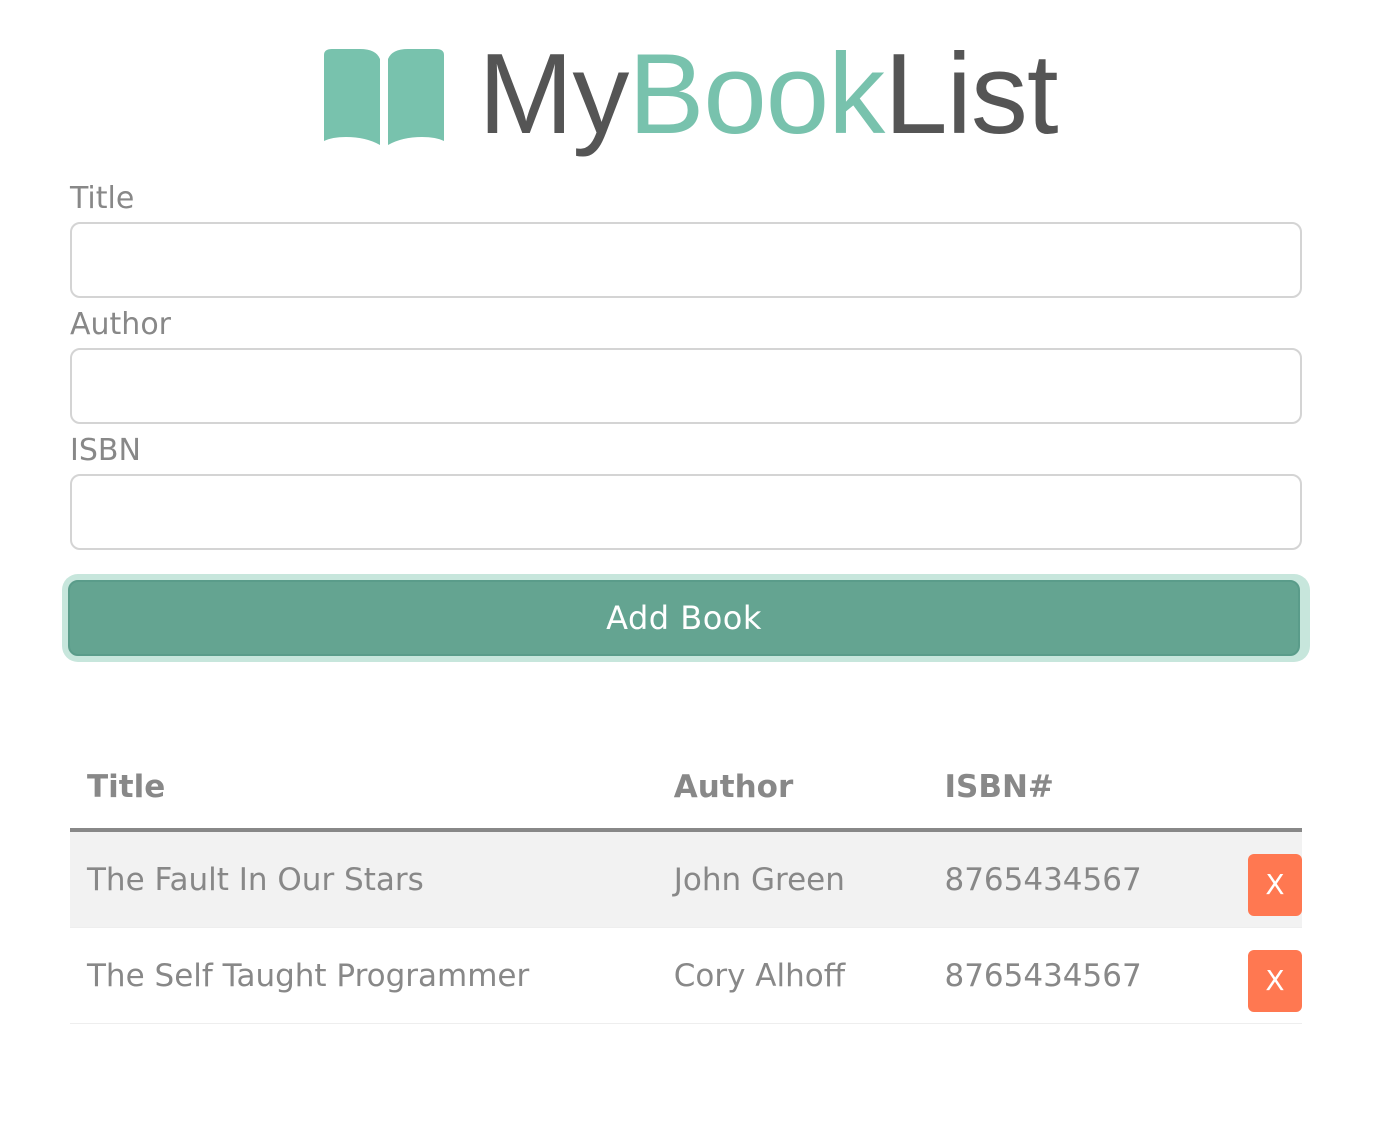  What do you see at coordinates (792, 789) in the screenshot?
I see `header-author: Author` at bounding box center [792, 789].